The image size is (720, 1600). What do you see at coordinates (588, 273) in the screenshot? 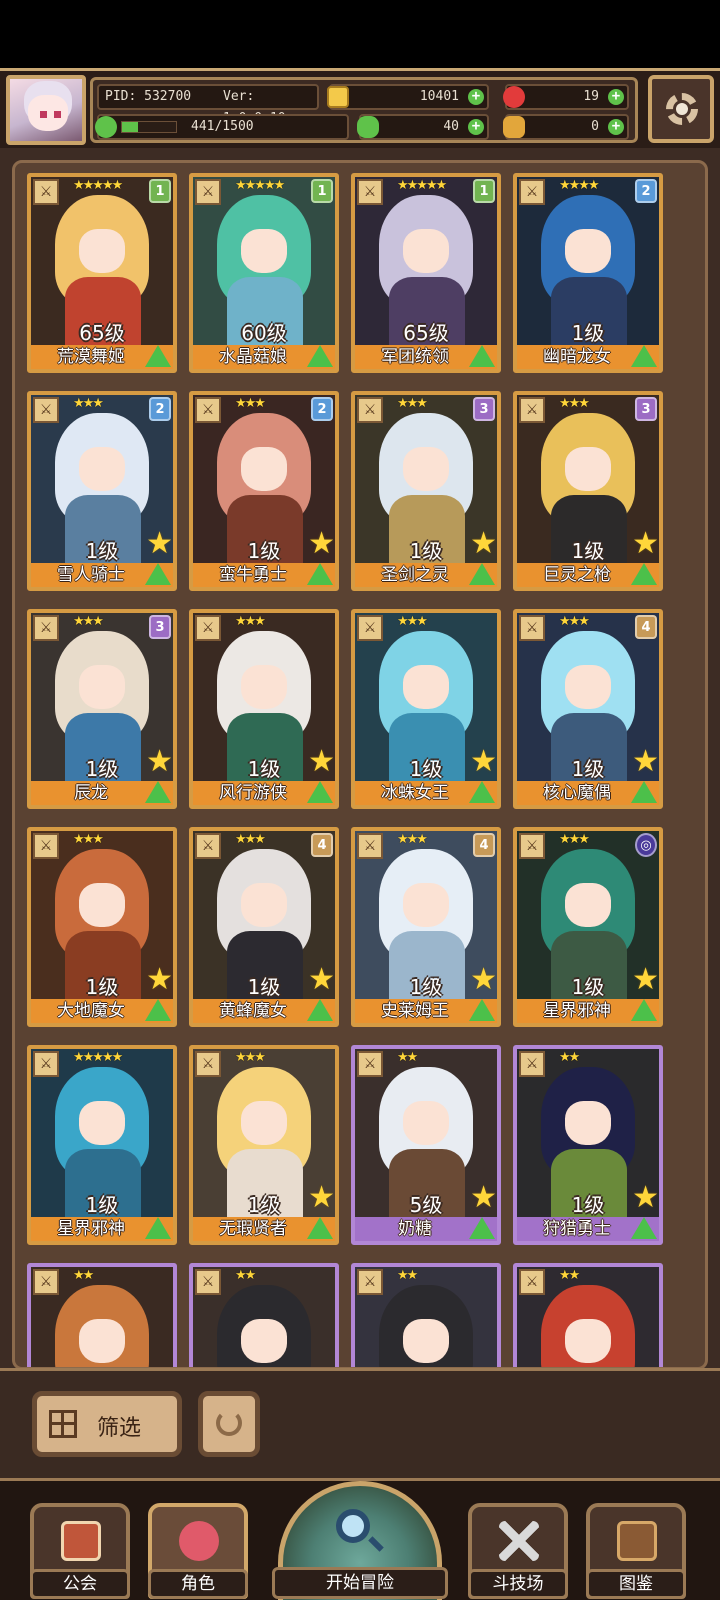
I see `character-card: ⚔ ★★★★ 2 1级 幽暗龙女` at bounding box center [588, 273].